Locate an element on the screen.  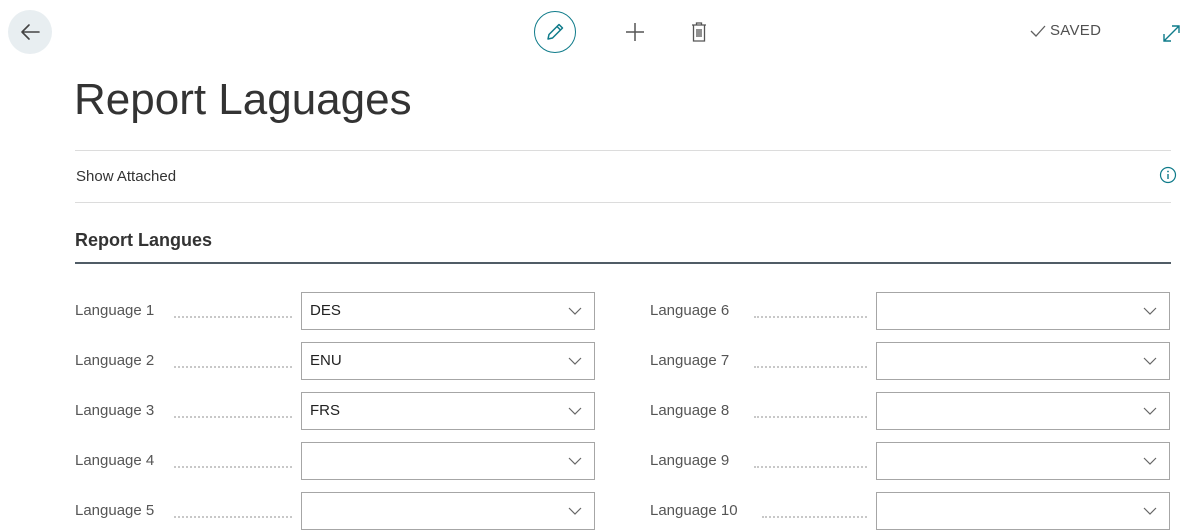
field-language-10: Language 10 is located at coordinates (910, 511).